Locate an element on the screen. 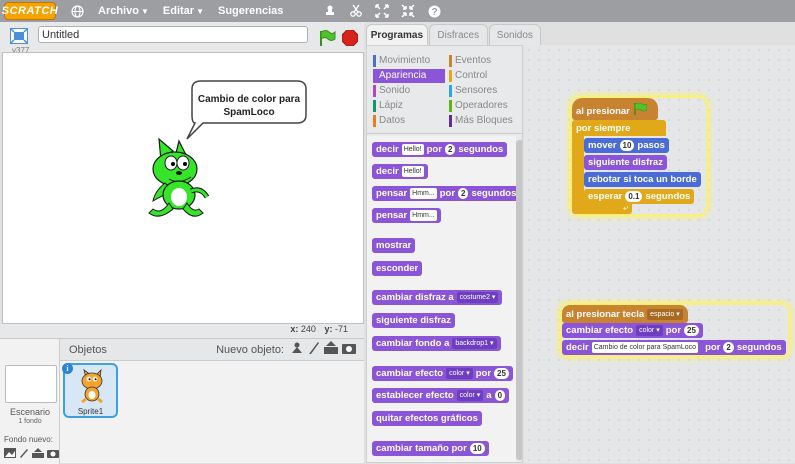 The height and width of the screenshot is (464, 795). stage-thumbnail is located at coordinates (31, 384).